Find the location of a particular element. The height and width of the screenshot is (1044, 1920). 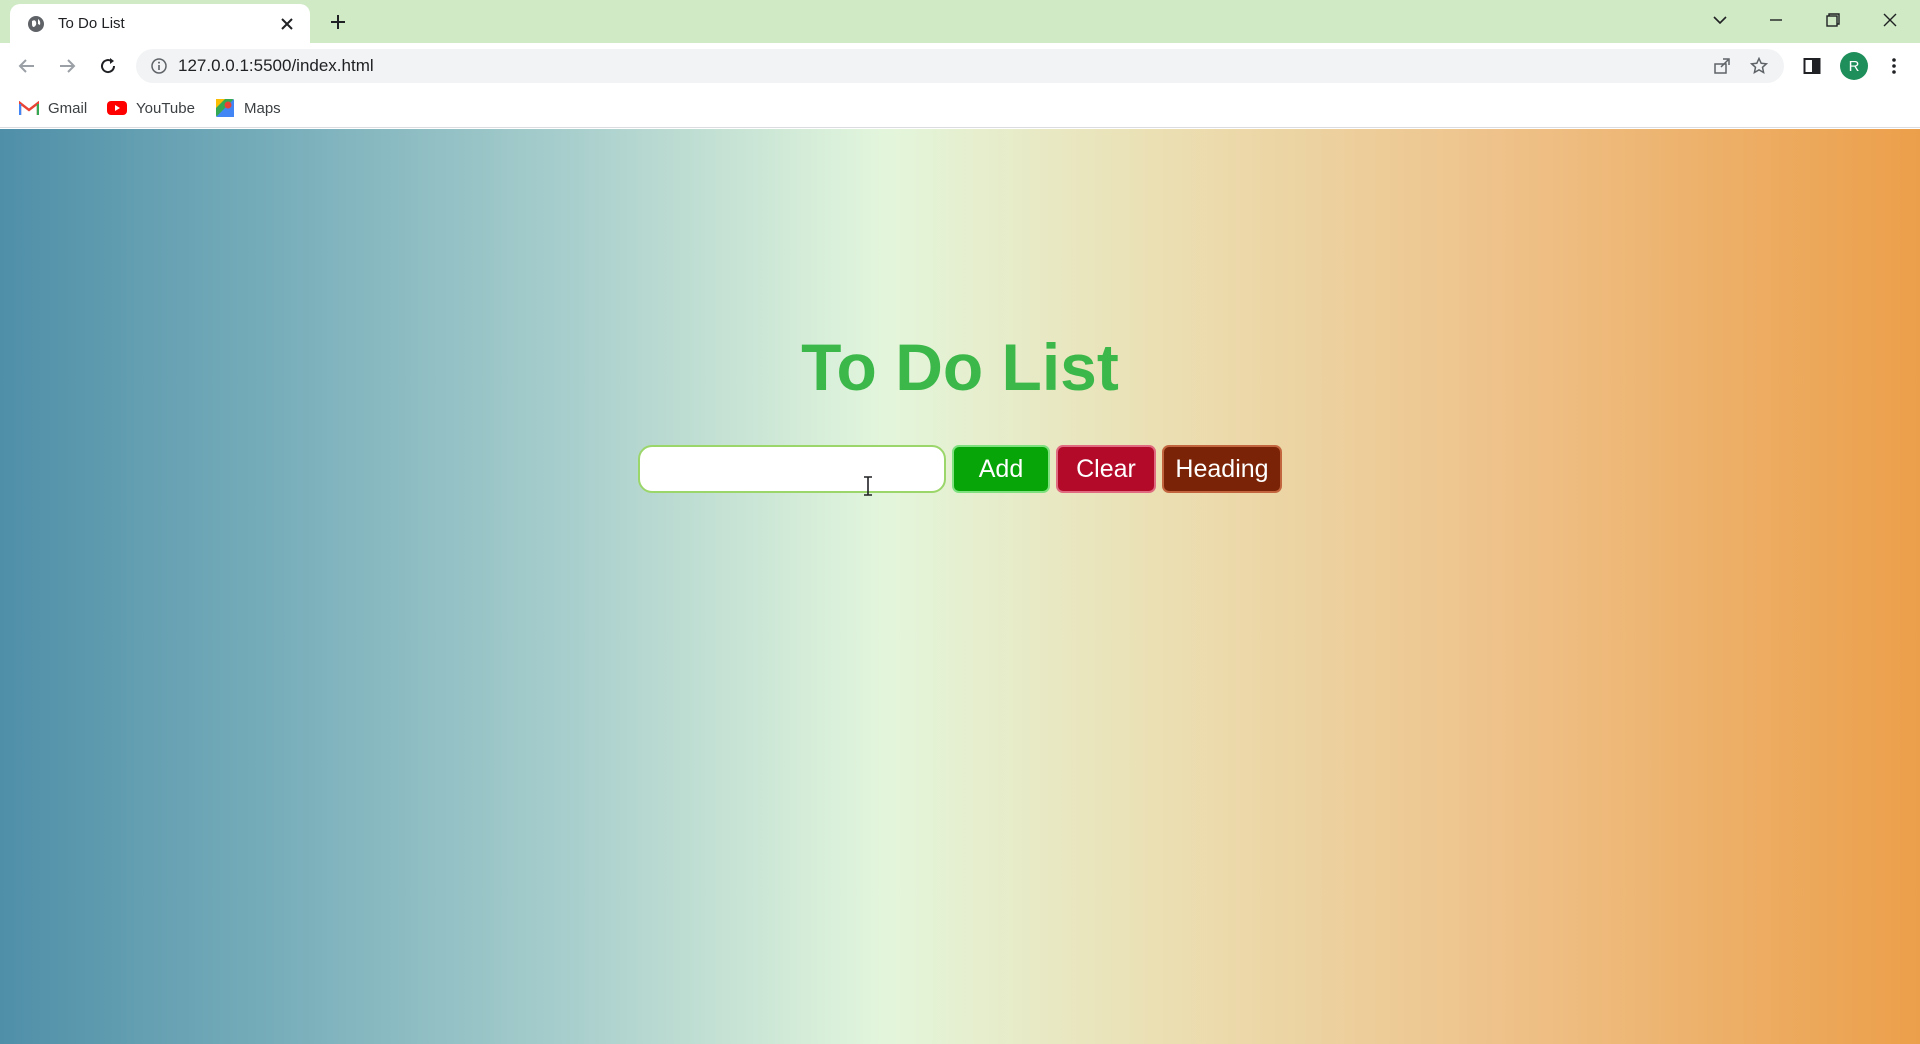

tab-strip: To Do List is located at coordinates (960, 21).